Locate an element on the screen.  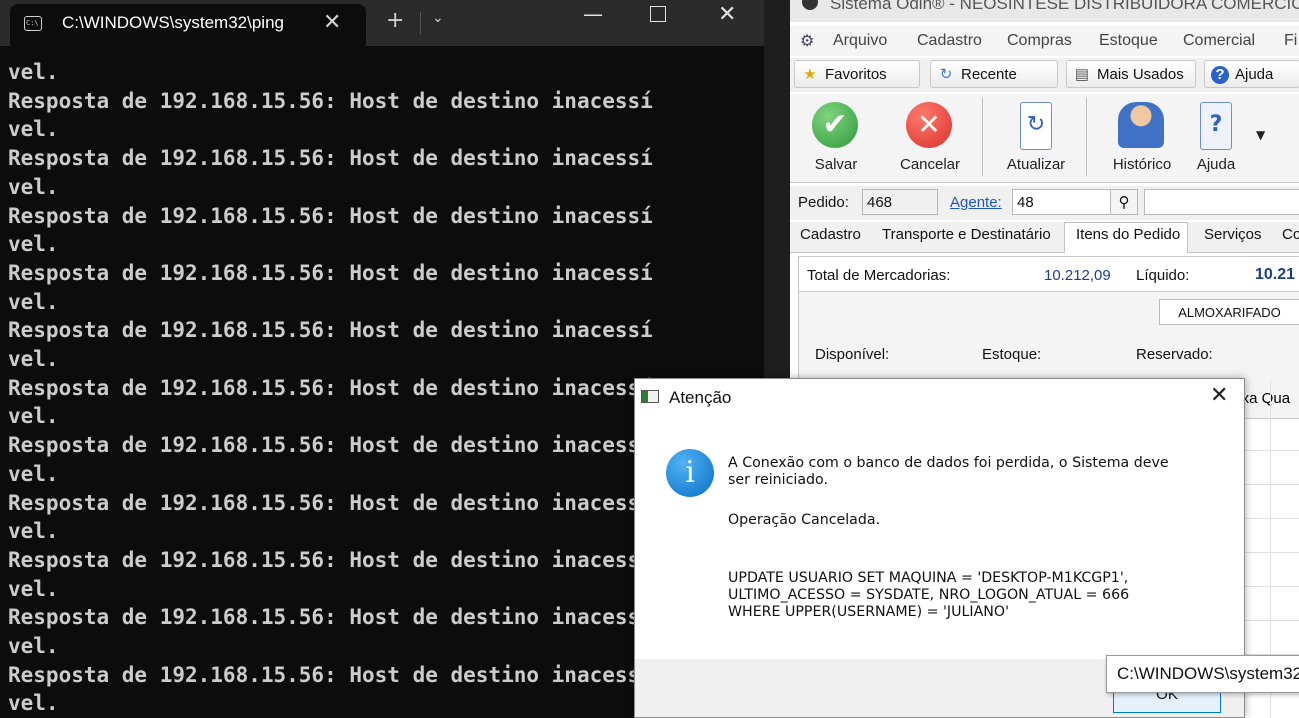
user-history-icon is located at coordinates (1141, 125).